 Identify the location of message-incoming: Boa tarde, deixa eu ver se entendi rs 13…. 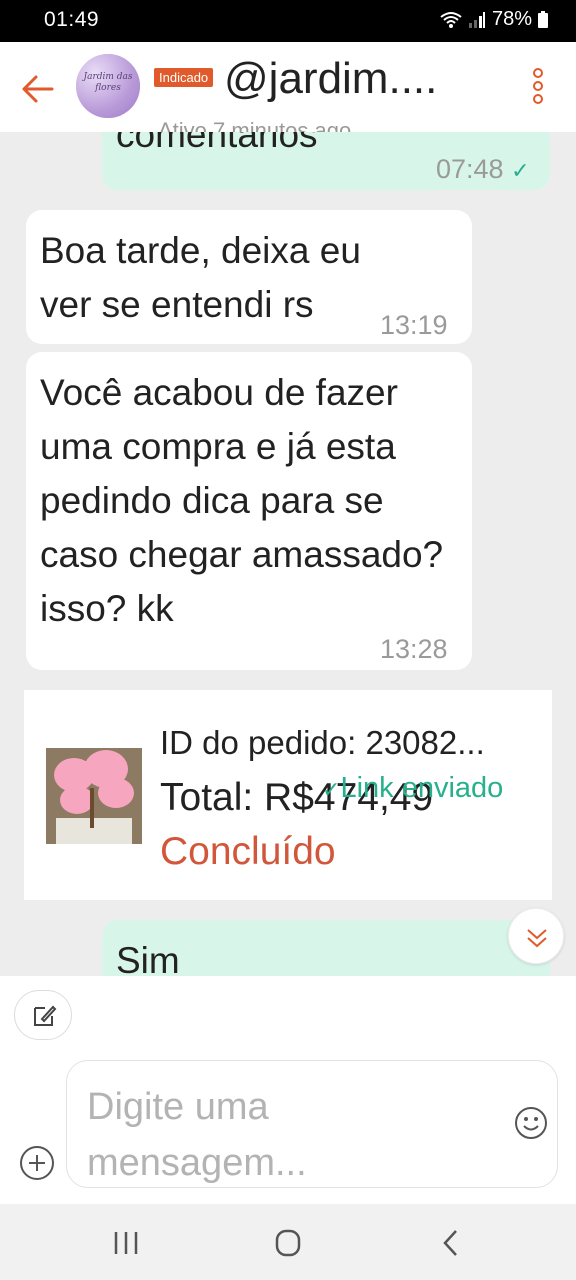
(249, 277).